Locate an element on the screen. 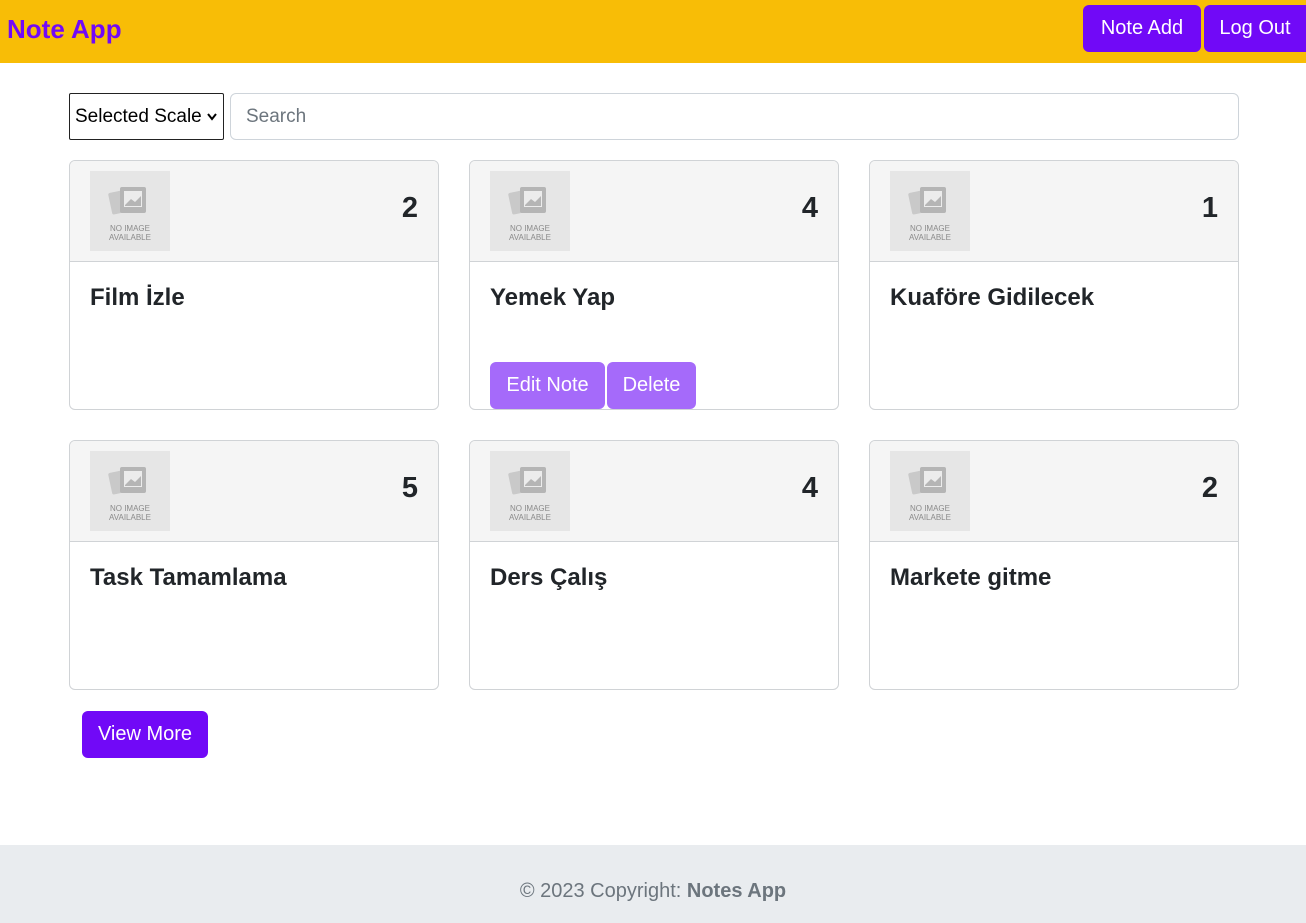  card-header: NO IMAGE AVAILABLE 5 is located at coordinates (254, 491).